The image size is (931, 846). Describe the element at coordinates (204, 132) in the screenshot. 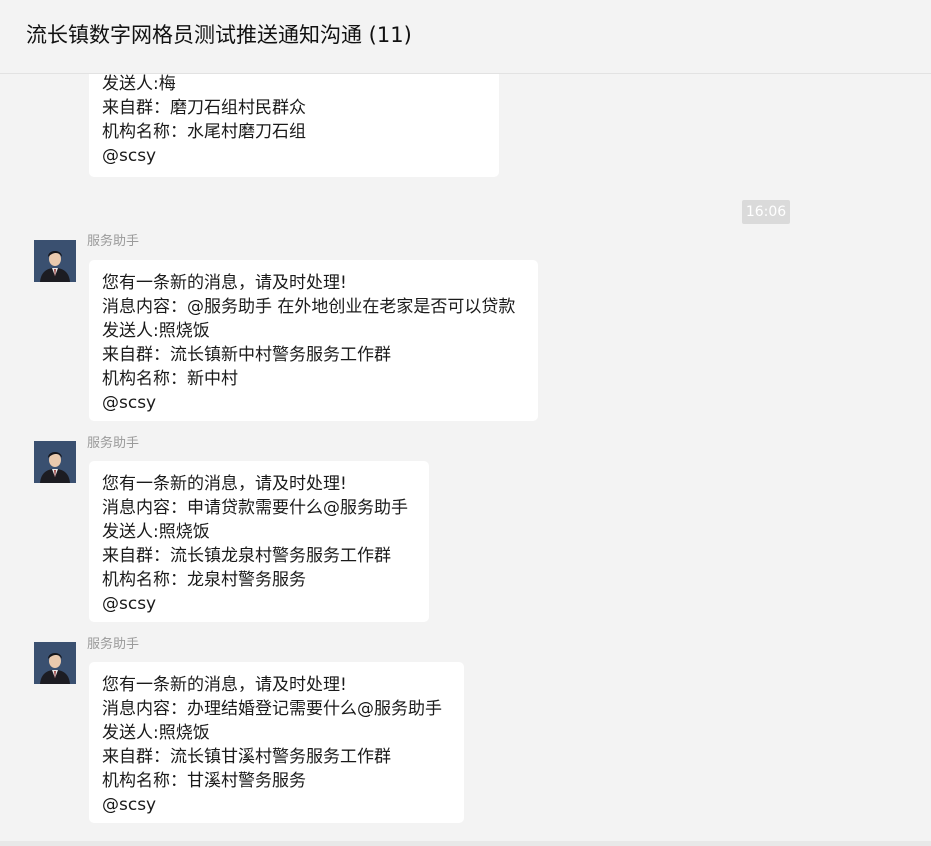

I see `message-org-line: 机构名称：水尾村磨刀石组` at that location.